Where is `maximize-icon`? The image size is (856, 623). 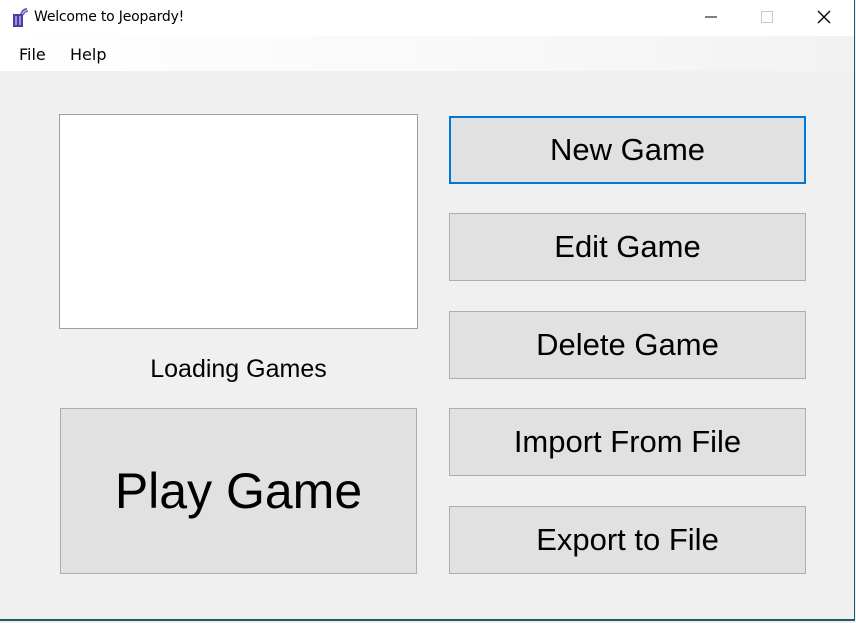
maximize-icon is located at coordinates (767, 17).